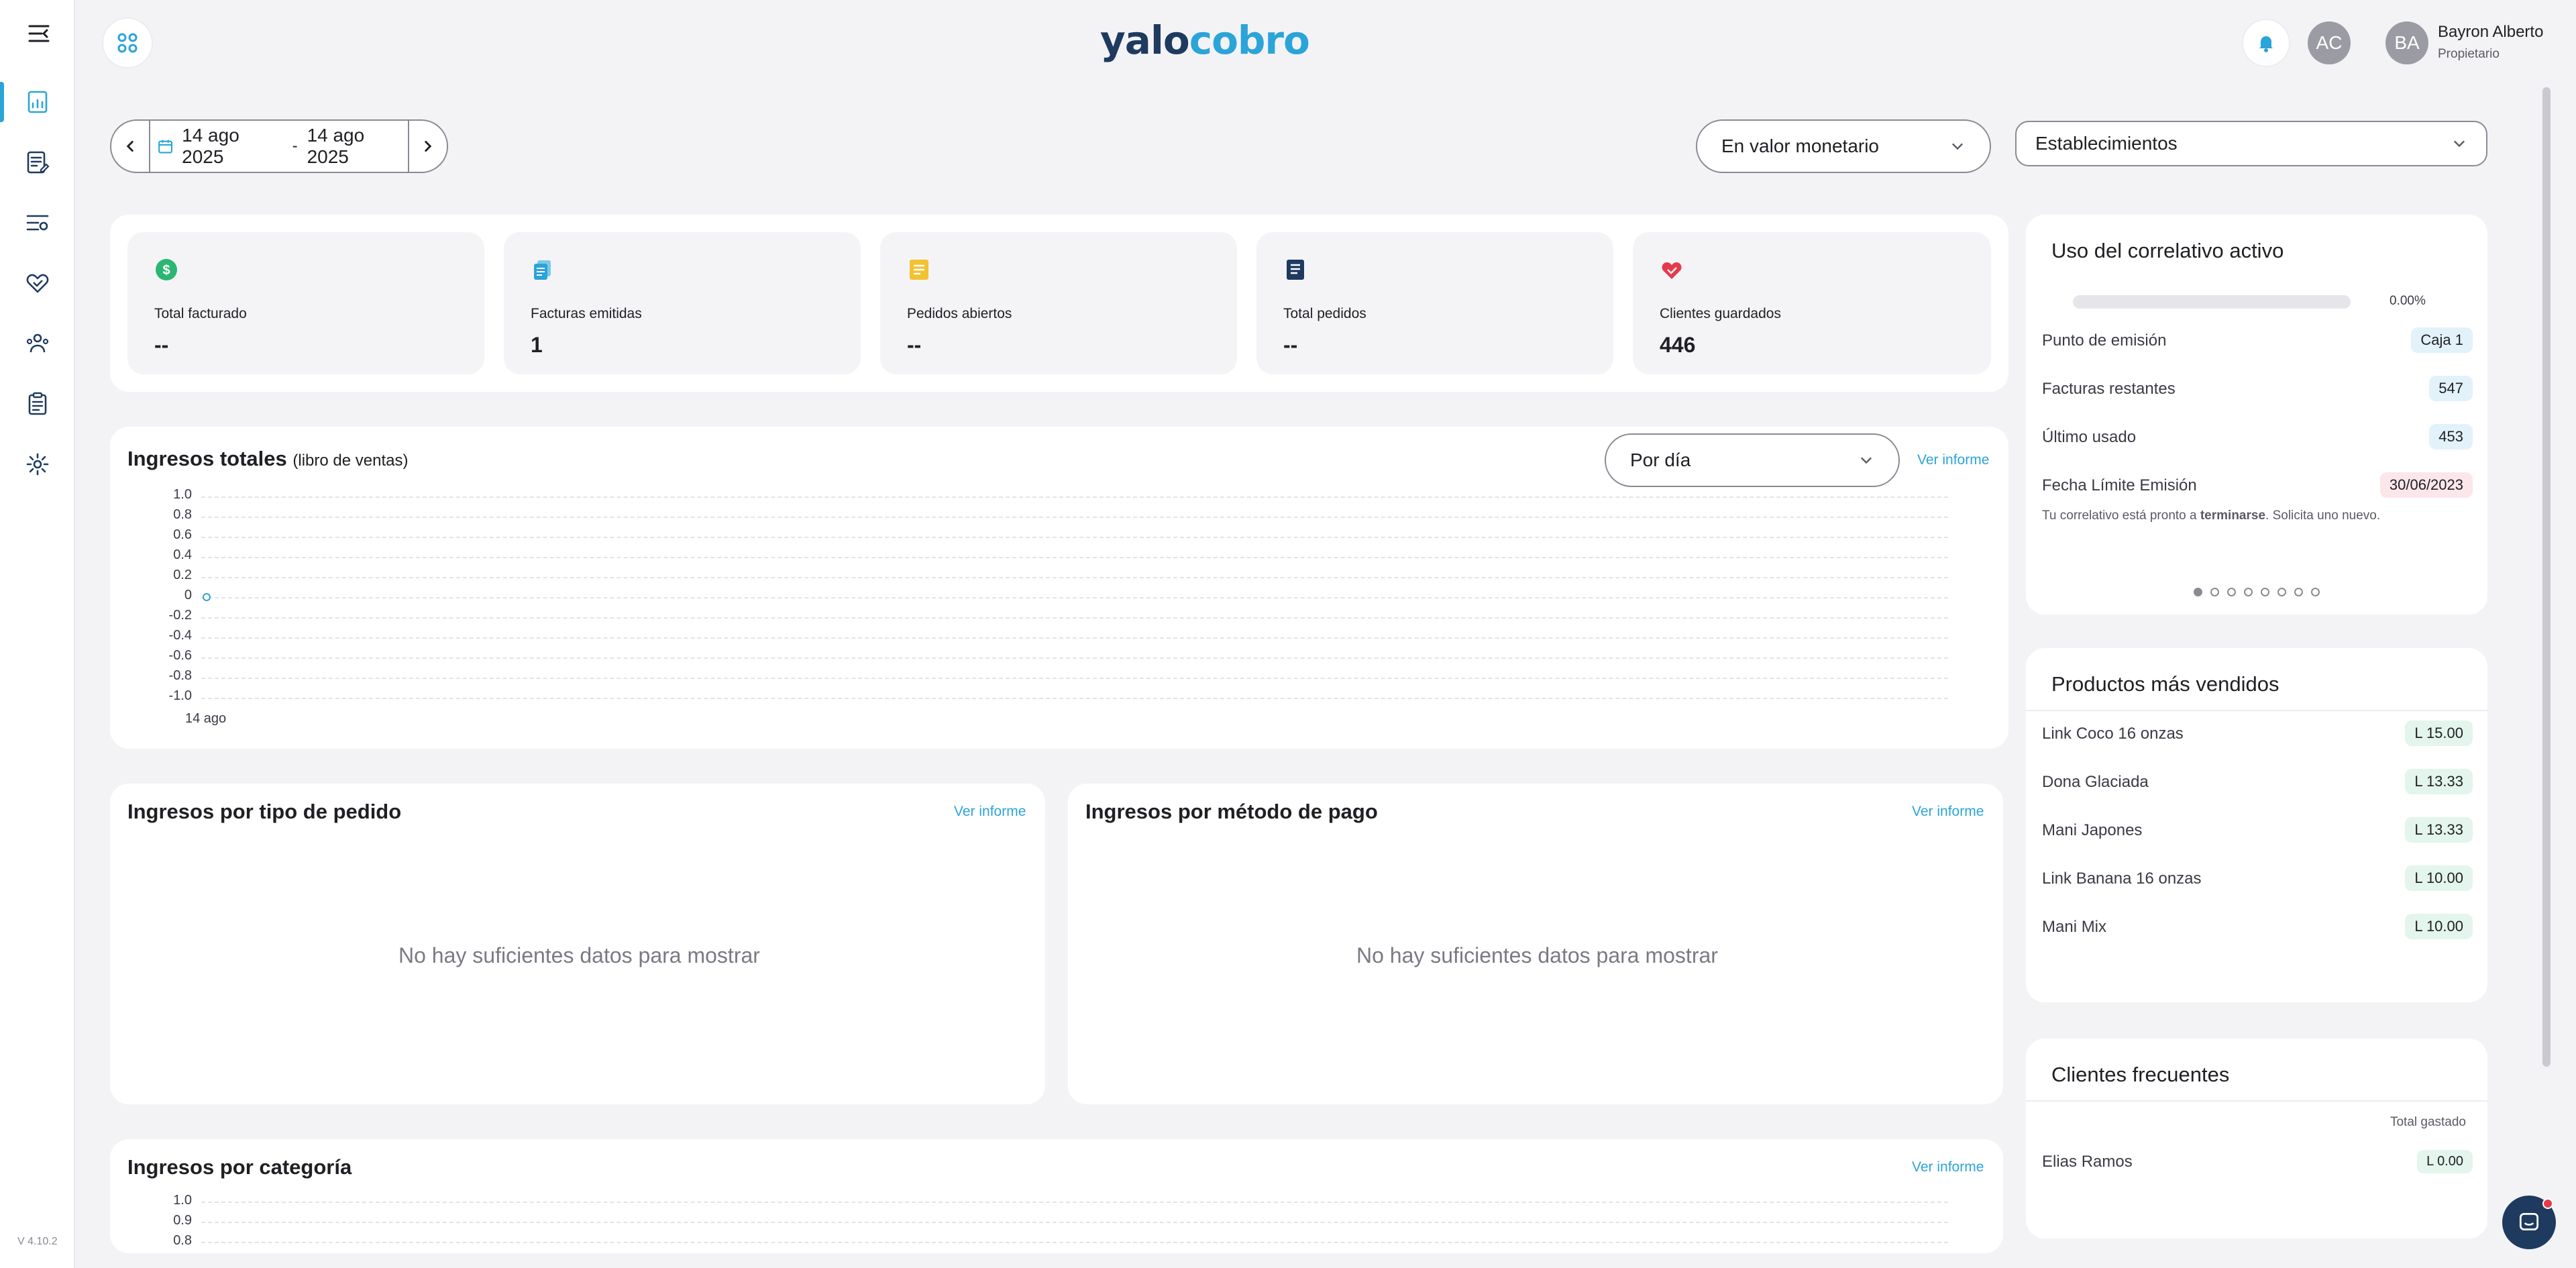 The image size is (2576, 1268). Describe the element at coordinates (207, 597) in the screenshot. I see `data-point` at that location.